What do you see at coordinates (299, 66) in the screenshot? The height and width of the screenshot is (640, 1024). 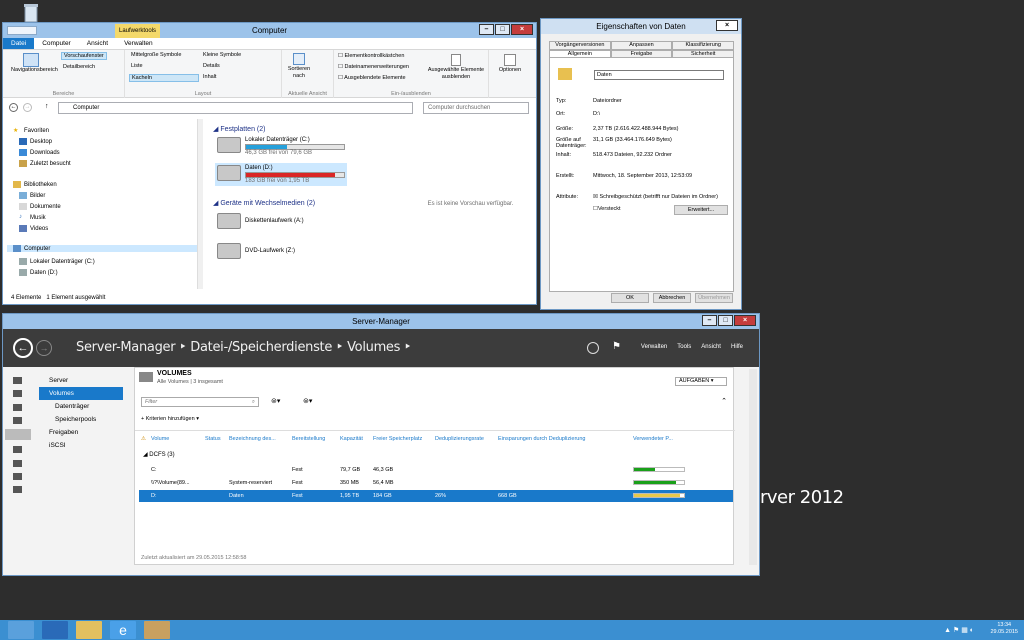 I see `sort-button: Sortieren nach` at bounding box center [299, 66].